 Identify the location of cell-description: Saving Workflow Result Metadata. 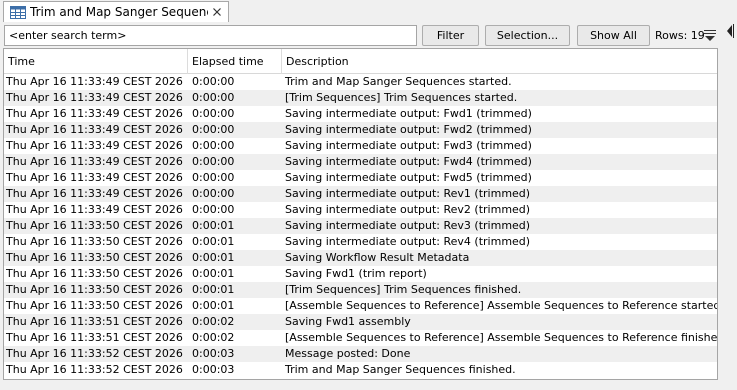
(377, 257).